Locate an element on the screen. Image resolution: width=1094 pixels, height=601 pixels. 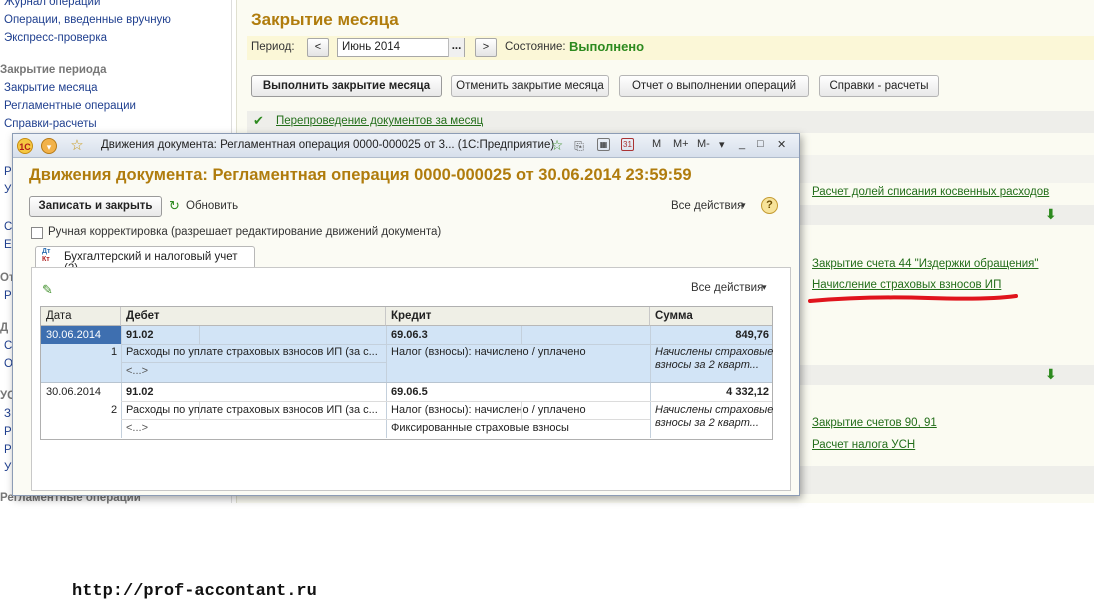
tab-accounting: ДтКт Бухгалтерский и налоговый учет (2) is located at coordinates (145, 260).